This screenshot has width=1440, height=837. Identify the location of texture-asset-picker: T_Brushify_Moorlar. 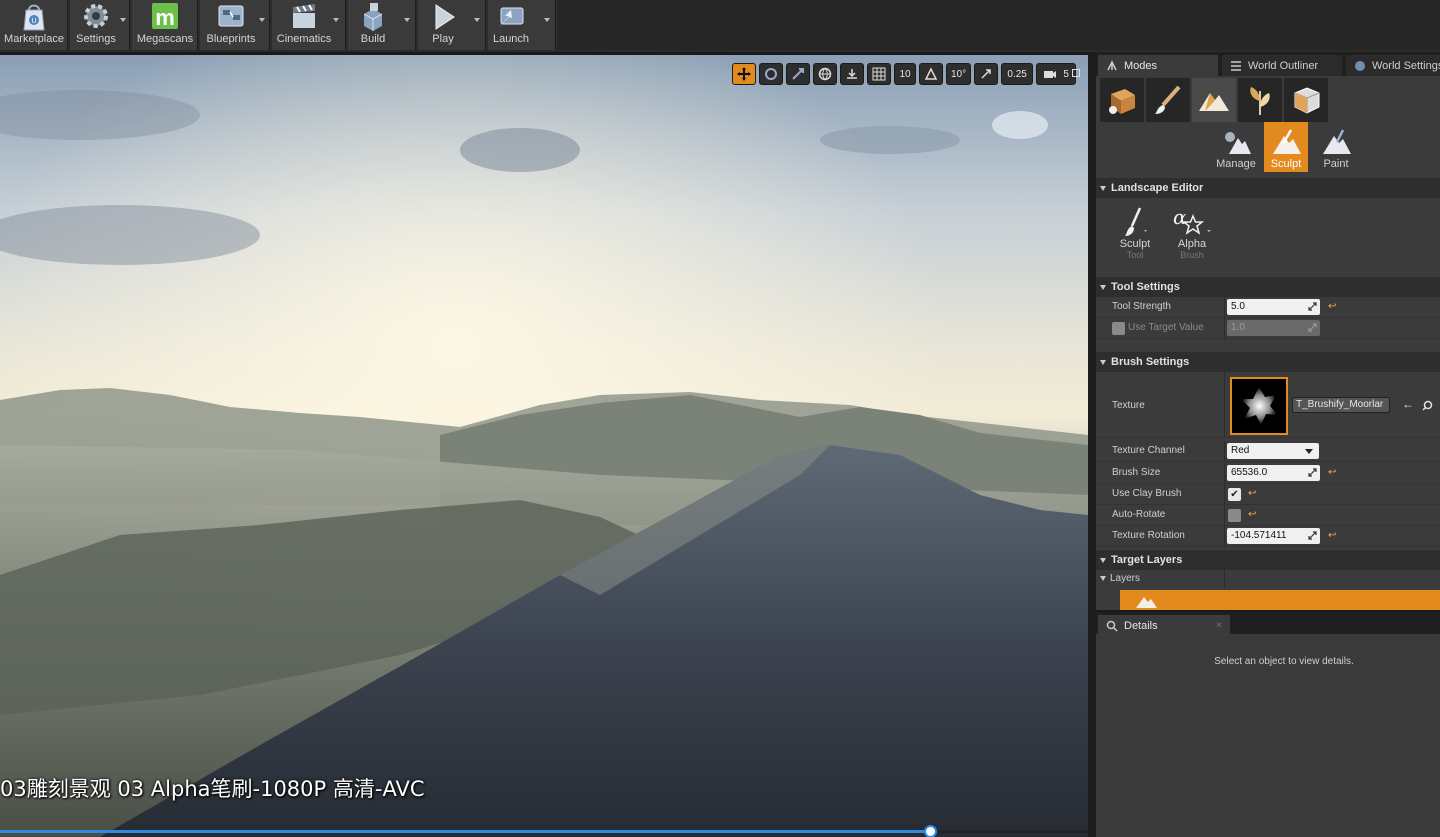
(1341, 405).